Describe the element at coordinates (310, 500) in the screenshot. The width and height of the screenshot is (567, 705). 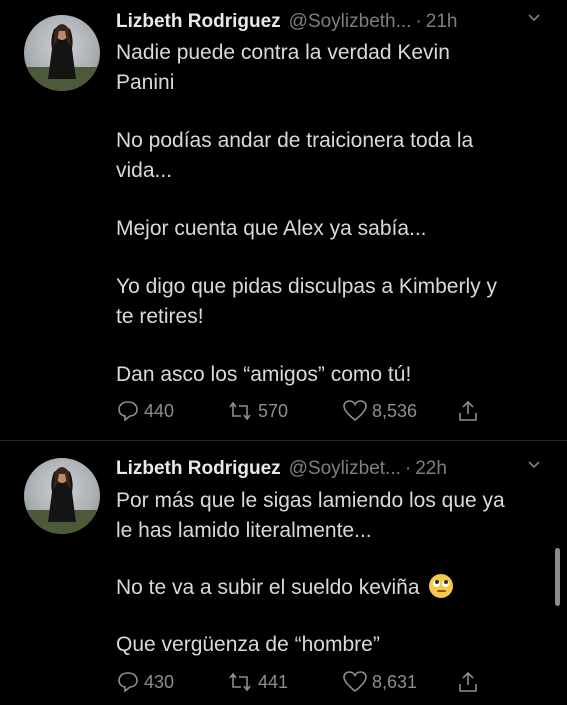
I see `tweet-text-line: Por más que le sigas lamiendo los que ya` at that location.